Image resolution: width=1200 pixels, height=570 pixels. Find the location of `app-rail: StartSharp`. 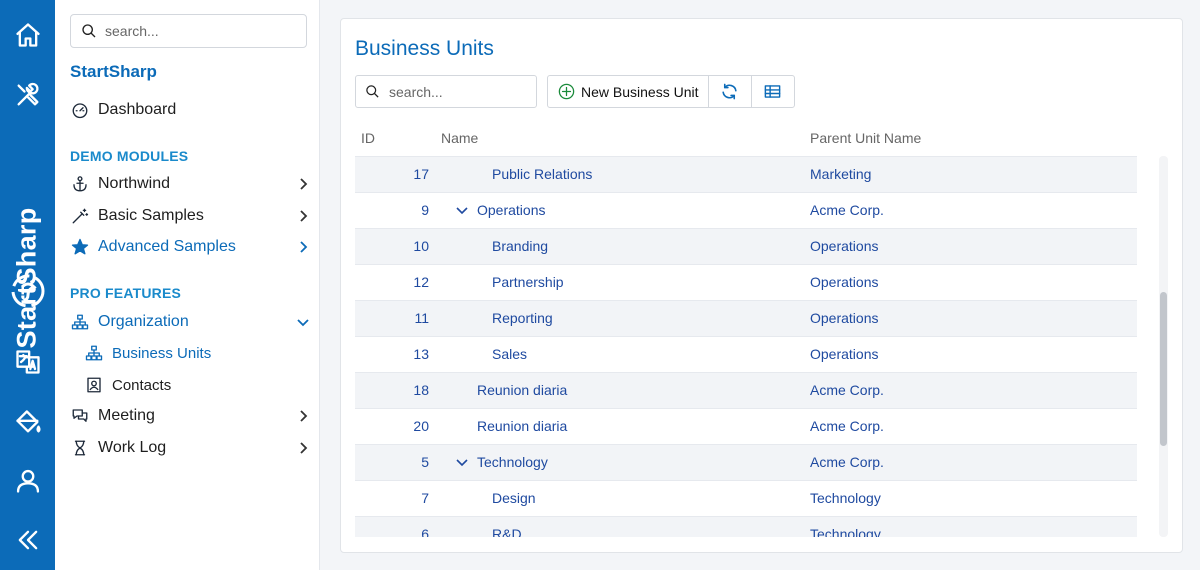

app-rail: StartSharp is located at coordinates (27, 285).